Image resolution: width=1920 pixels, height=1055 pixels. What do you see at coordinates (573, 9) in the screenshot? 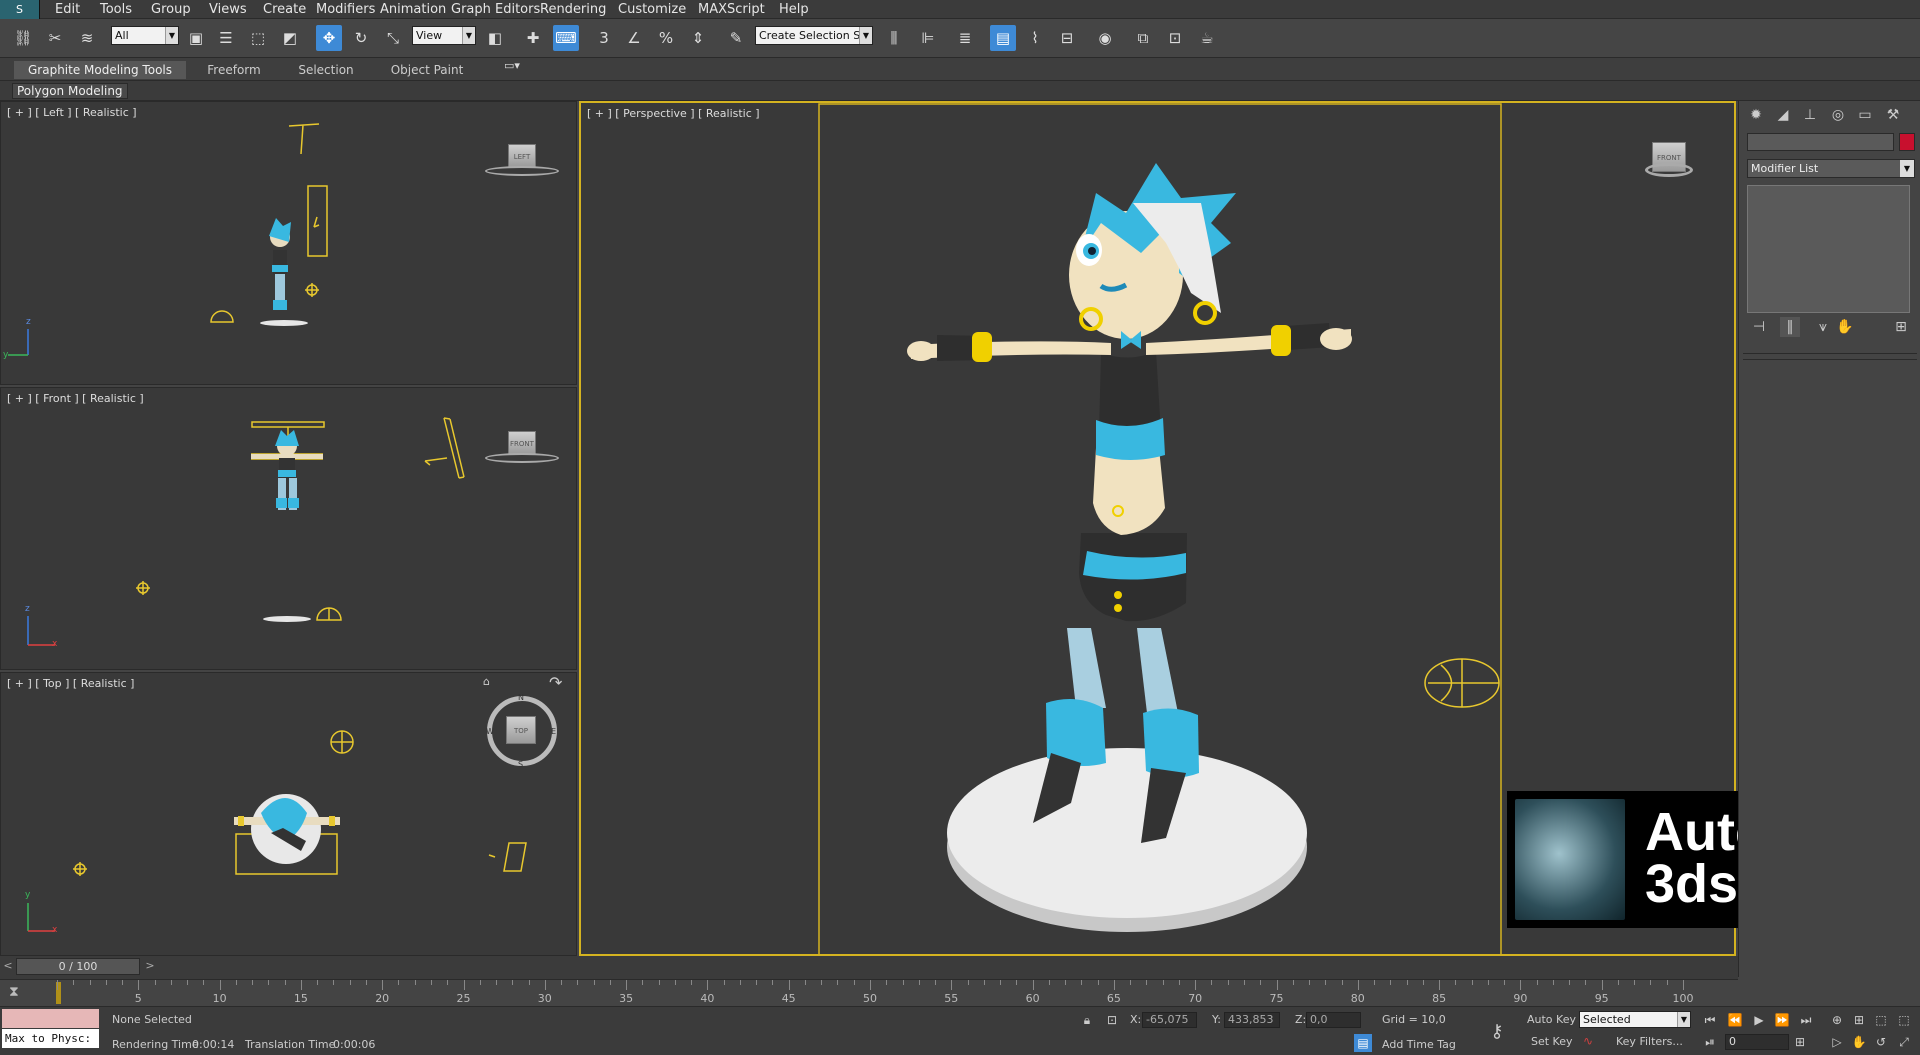
I see `menu-rendering: Rendering` at bounding box center [573, 9].